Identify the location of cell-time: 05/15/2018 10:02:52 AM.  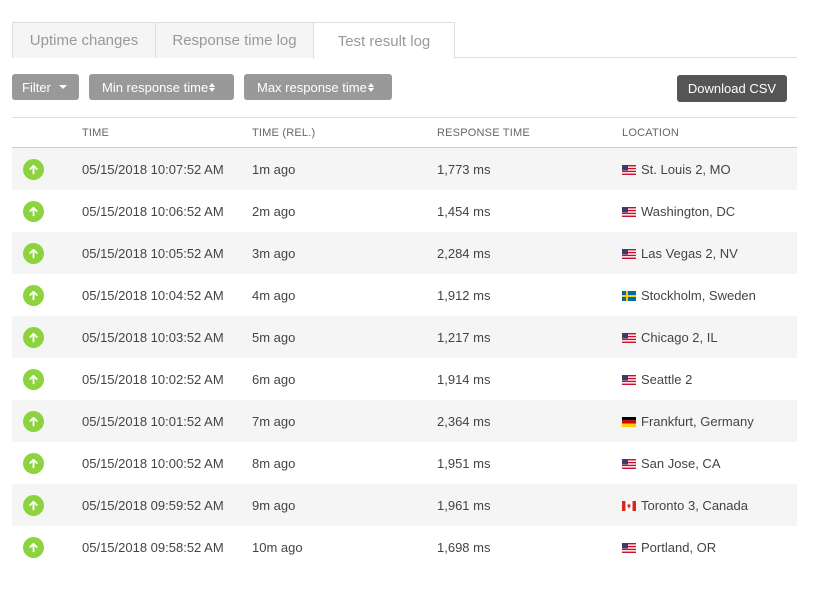
(153, 379).